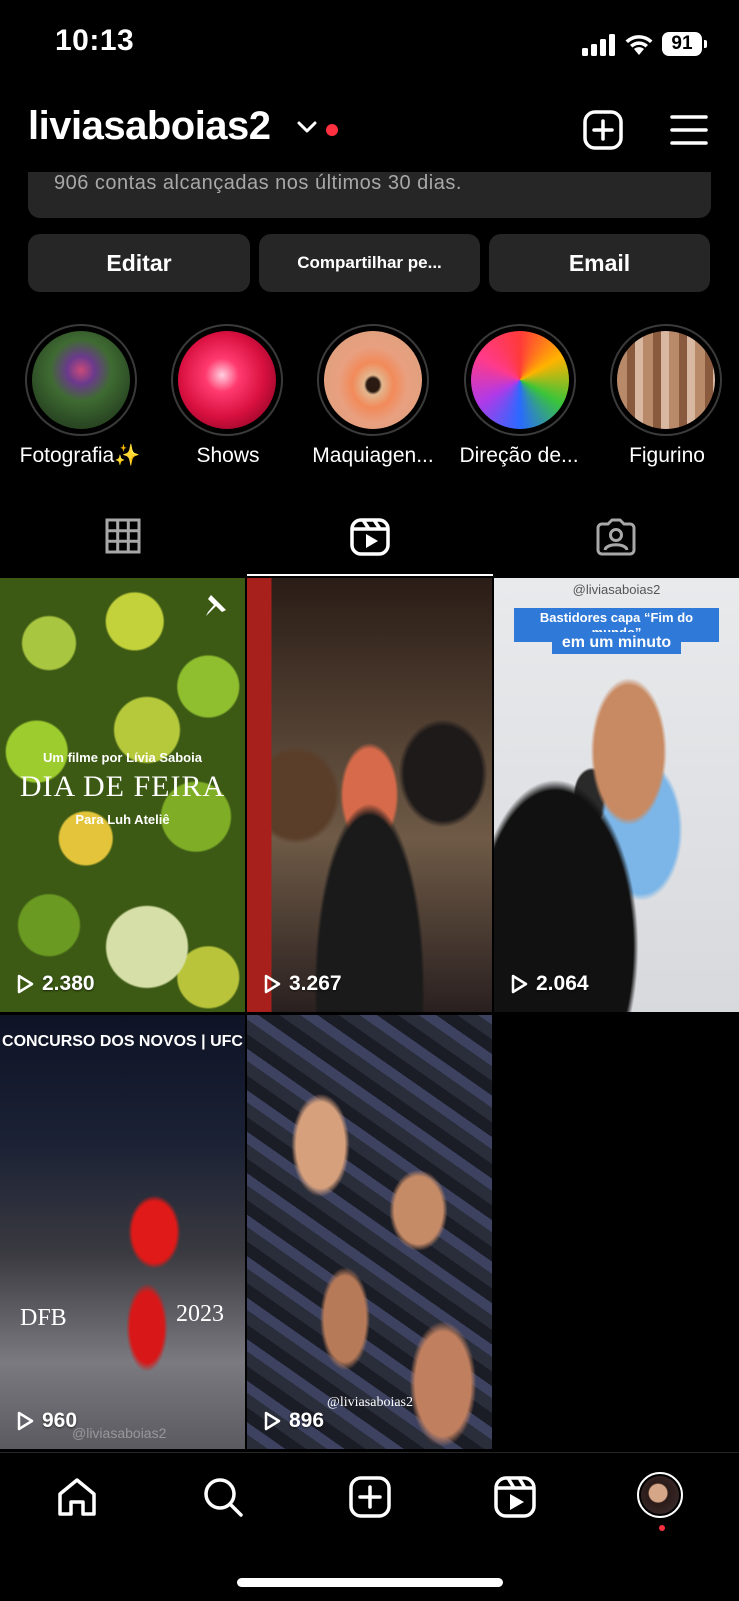  Describe the element at coordinates (369, 1232) in the screenshot. I see `reel-tile: @liviasaboias2 896` at that location.